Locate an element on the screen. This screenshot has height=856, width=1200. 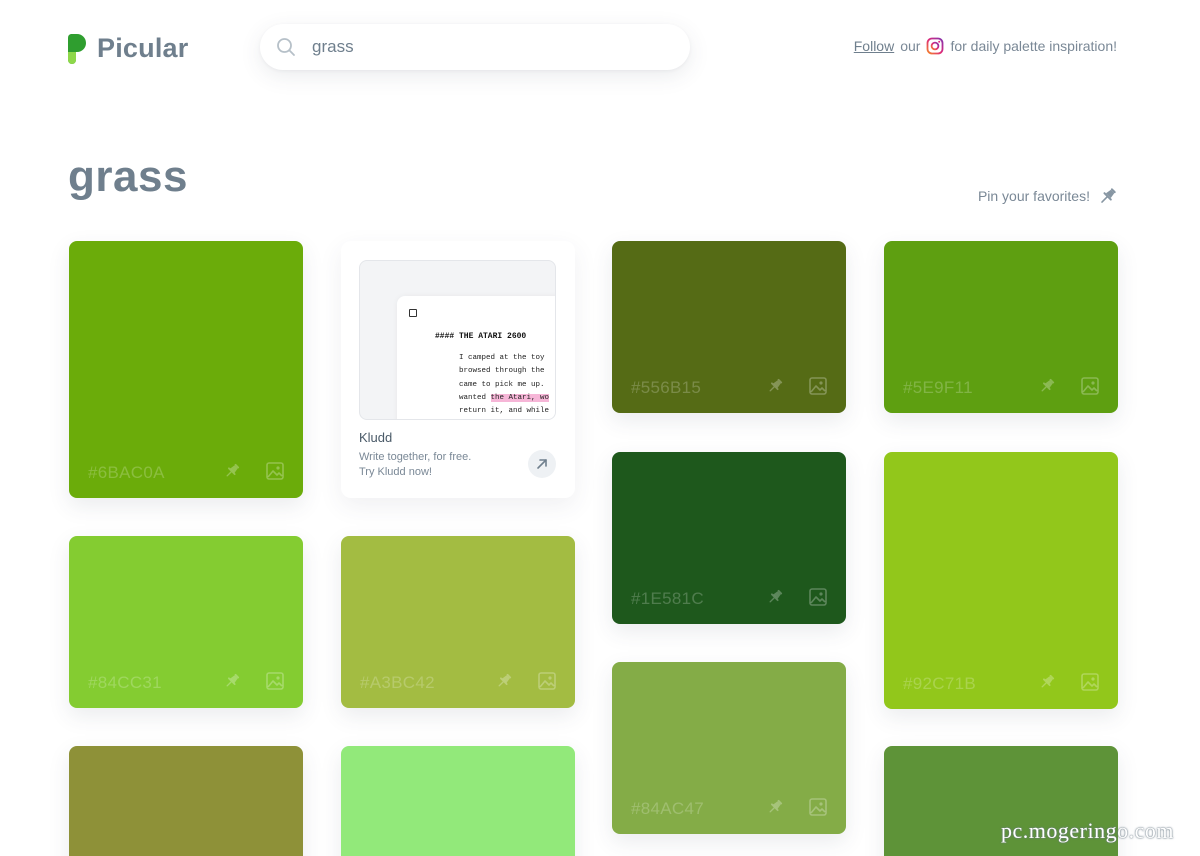
follow-our-text: our is located at coordinates (910, 46).